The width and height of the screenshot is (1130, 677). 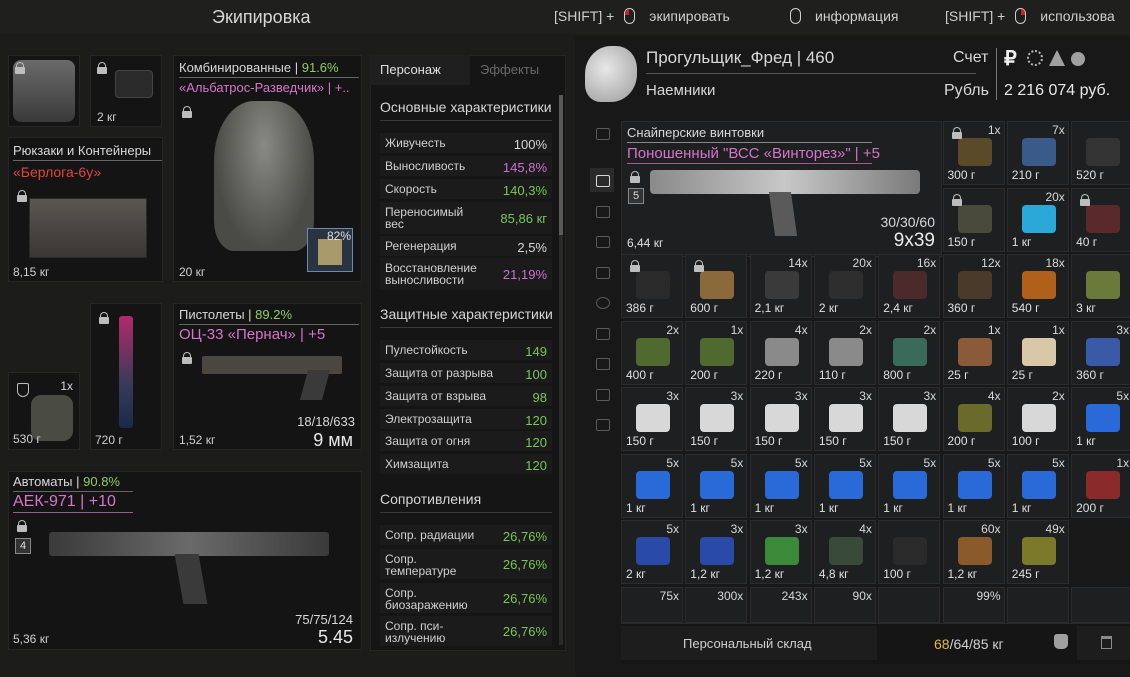 What do you see at coordinates (844, 552) in the screenshot?
I see `inventory-cell: 4x 4,8 кг` at bounding box center [844, 552].